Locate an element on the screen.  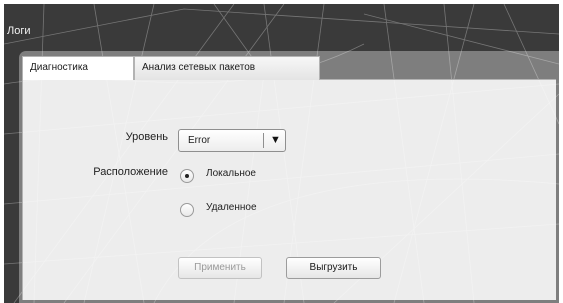
level-label: Уровень is located at coordinates (146, 137).